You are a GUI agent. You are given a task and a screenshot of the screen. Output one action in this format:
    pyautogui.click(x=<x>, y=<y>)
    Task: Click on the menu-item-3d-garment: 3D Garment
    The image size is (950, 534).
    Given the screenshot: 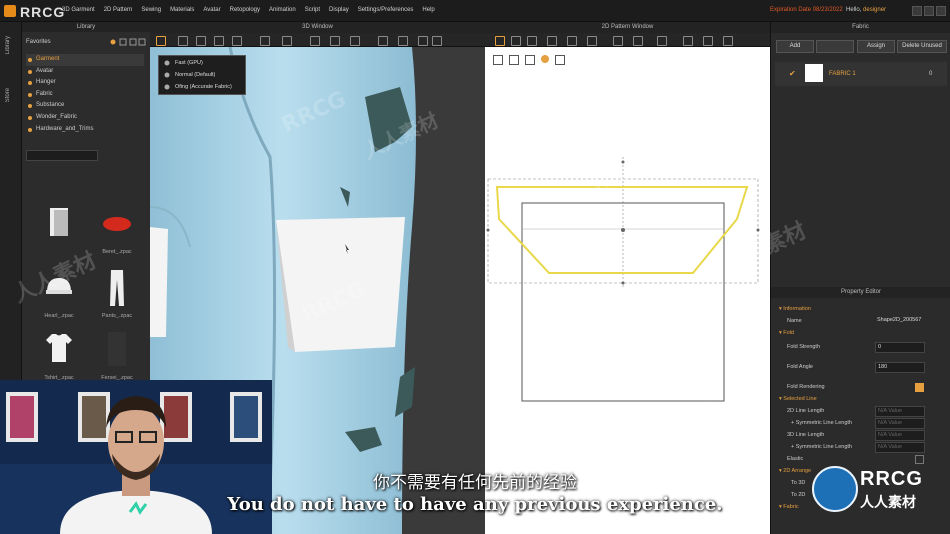 What is the action you would take?
    pyautogui.click(x=78, y=10)
    